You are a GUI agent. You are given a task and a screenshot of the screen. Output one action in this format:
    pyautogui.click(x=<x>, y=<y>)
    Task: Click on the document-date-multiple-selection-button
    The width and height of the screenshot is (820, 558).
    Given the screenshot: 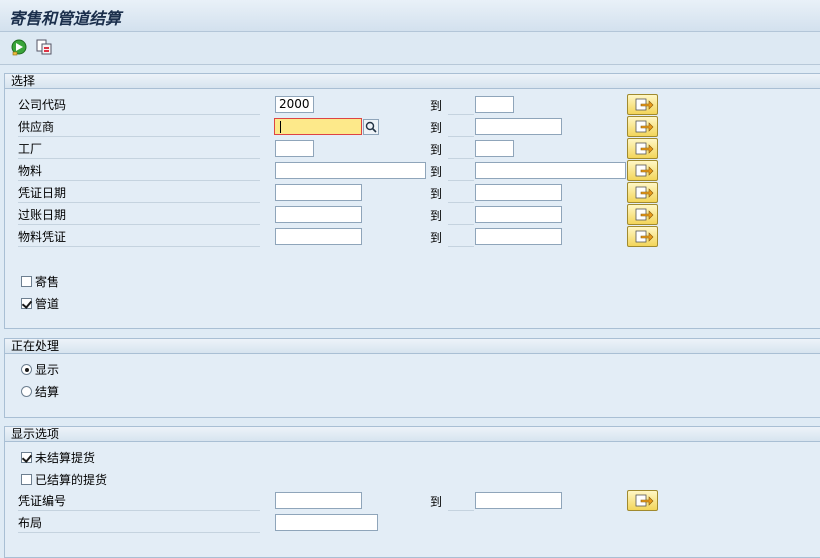 What is the action you would take?
    pyautogui.click(x=642, y=192)
    